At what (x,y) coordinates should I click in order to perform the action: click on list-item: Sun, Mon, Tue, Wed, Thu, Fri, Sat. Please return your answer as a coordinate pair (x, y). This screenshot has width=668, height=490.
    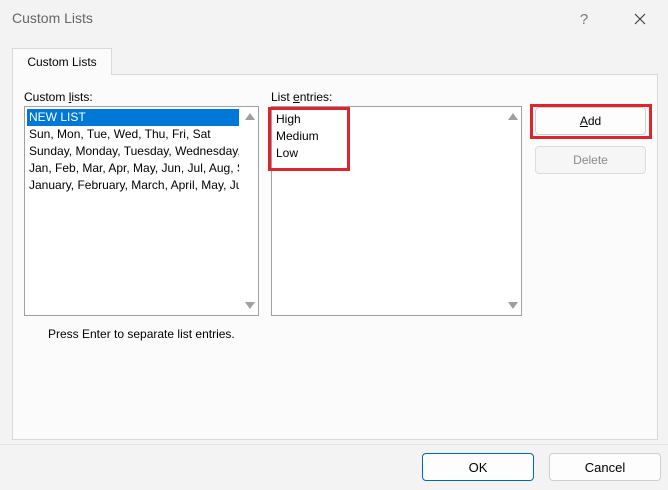
    Looking at the image, I should click on (132, 134).